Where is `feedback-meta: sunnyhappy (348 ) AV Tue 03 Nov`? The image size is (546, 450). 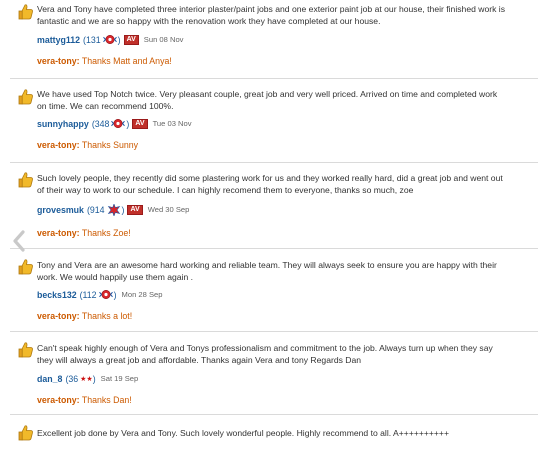
feedback-meta: sunnyhappy (348 ) AV Tue 03 Nov is located at coordinates (114, 123).